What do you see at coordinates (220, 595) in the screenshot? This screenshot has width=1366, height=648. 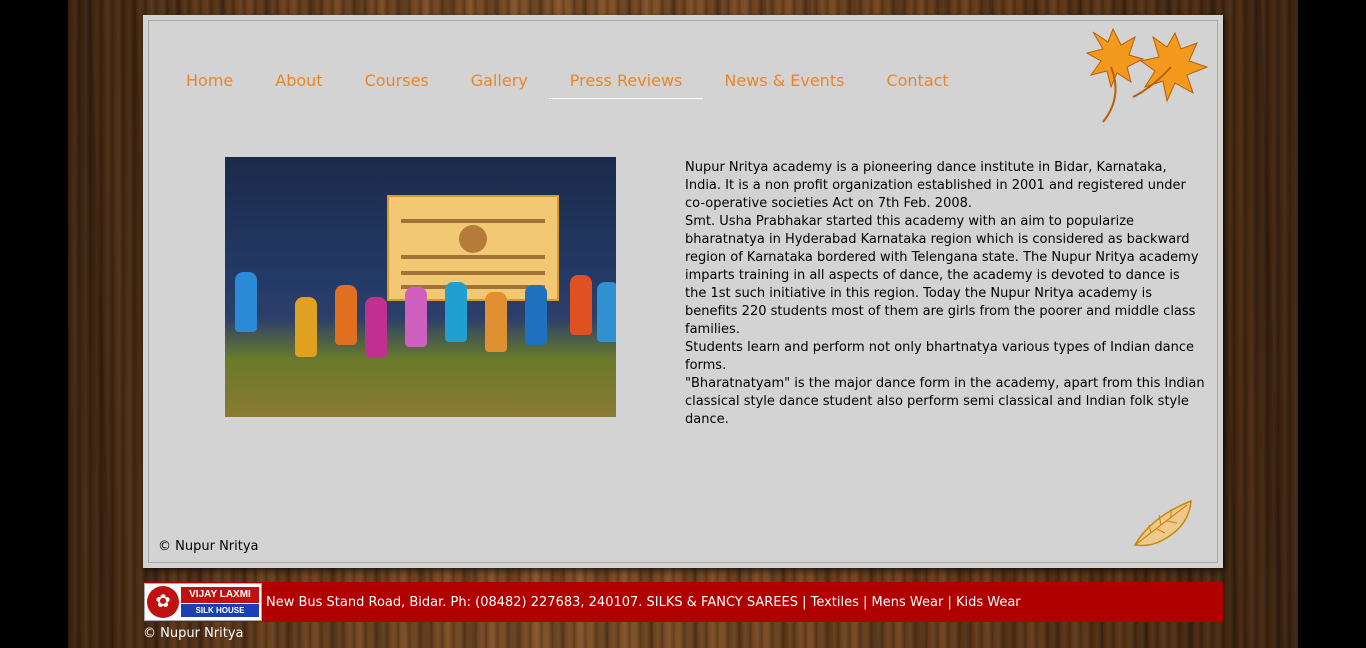 I see `sponsor-logo-title: VIJAY LAXMI` at bounding box center [220, 595].